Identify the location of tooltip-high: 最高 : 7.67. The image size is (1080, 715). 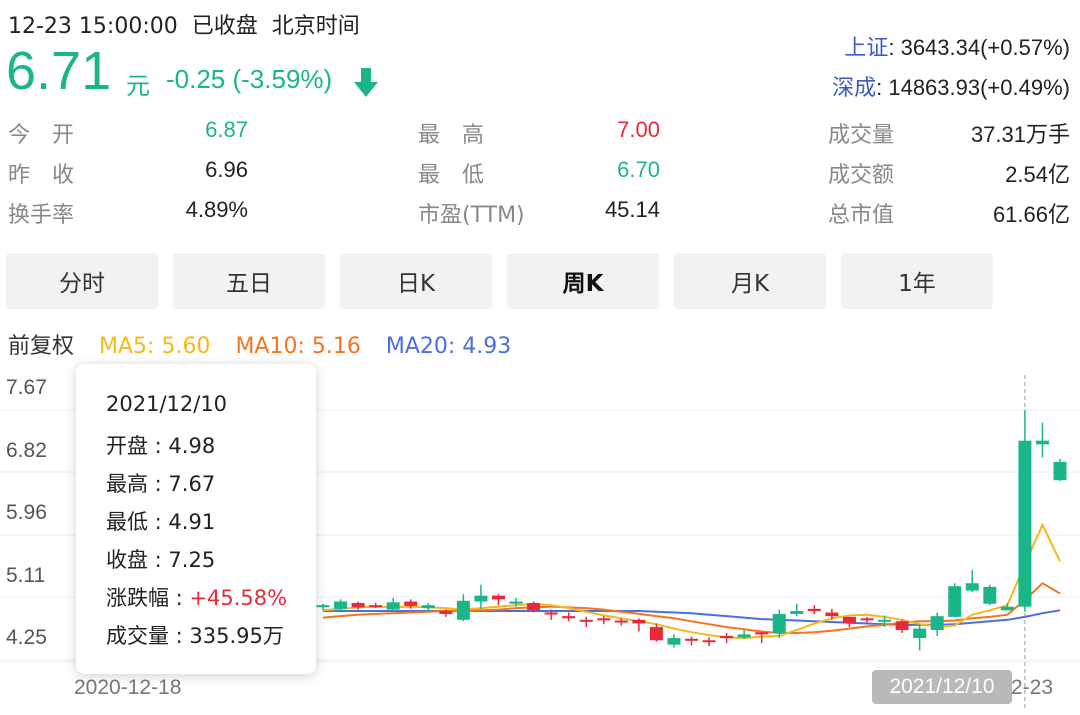
(161, 484).